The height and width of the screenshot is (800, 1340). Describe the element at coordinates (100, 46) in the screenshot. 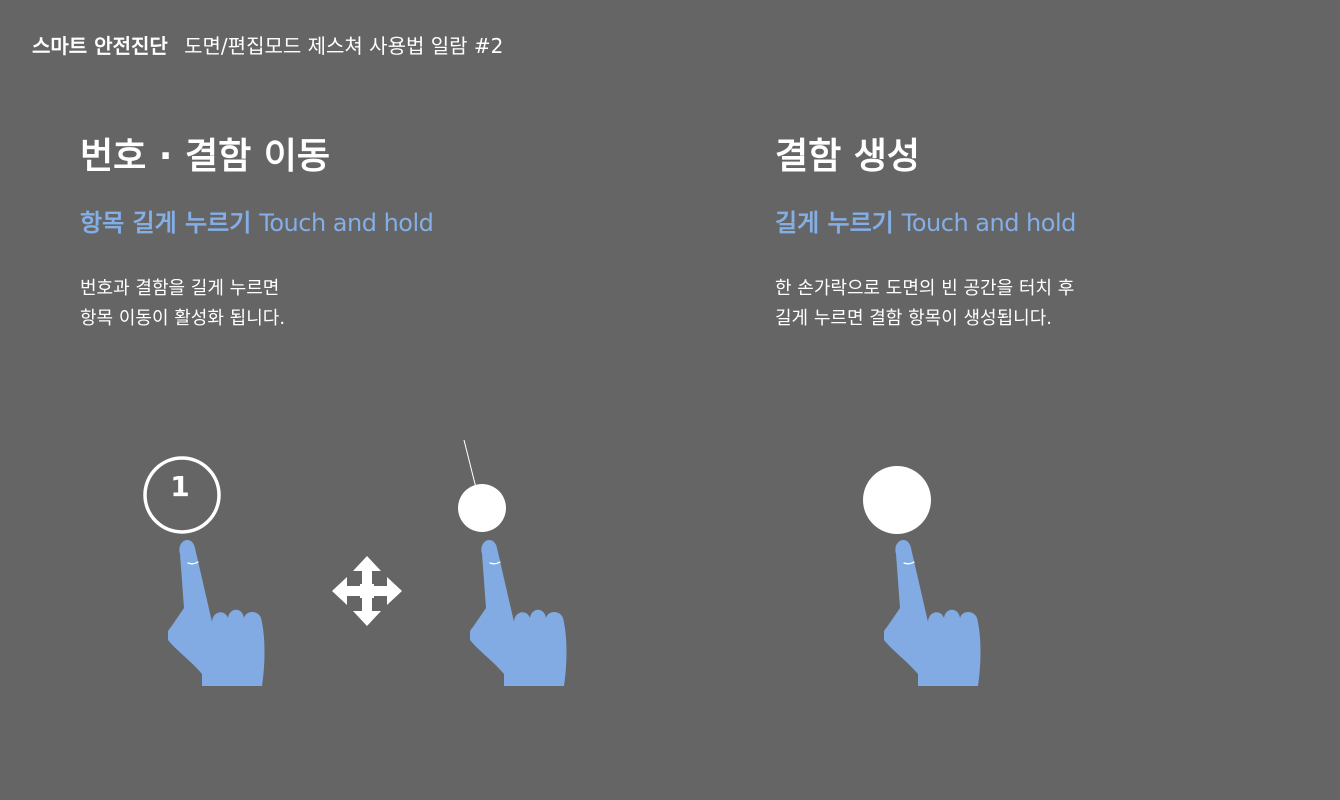

I see `header-brand: 스마트 안전진단` at that location.